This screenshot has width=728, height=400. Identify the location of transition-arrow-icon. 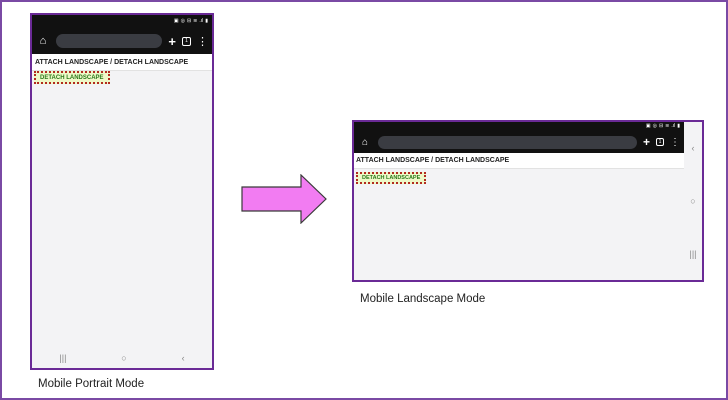
(284, 199).